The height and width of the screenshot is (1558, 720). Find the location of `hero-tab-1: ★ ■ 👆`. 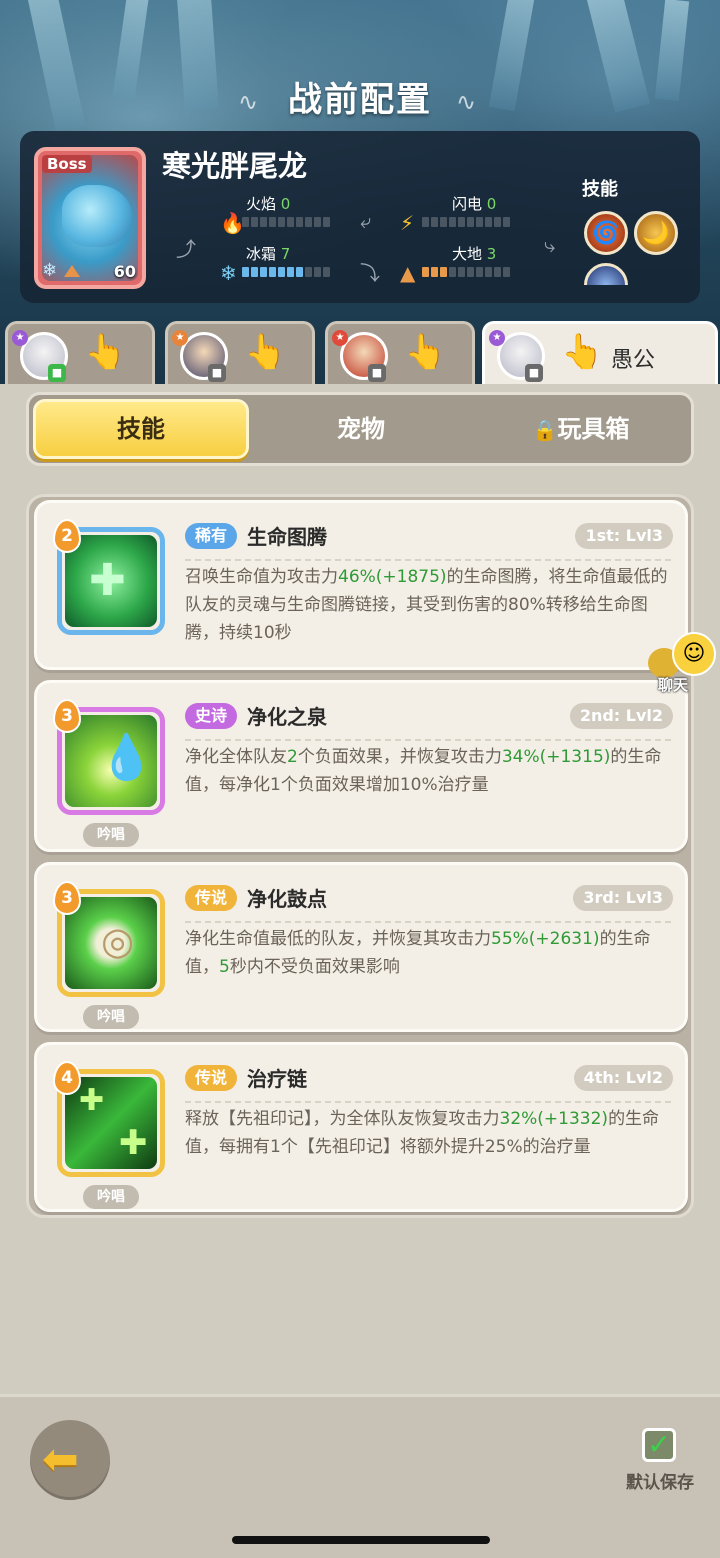

hero-tab-1: ★ ■ 👆 is located at coordinates (80, 354).